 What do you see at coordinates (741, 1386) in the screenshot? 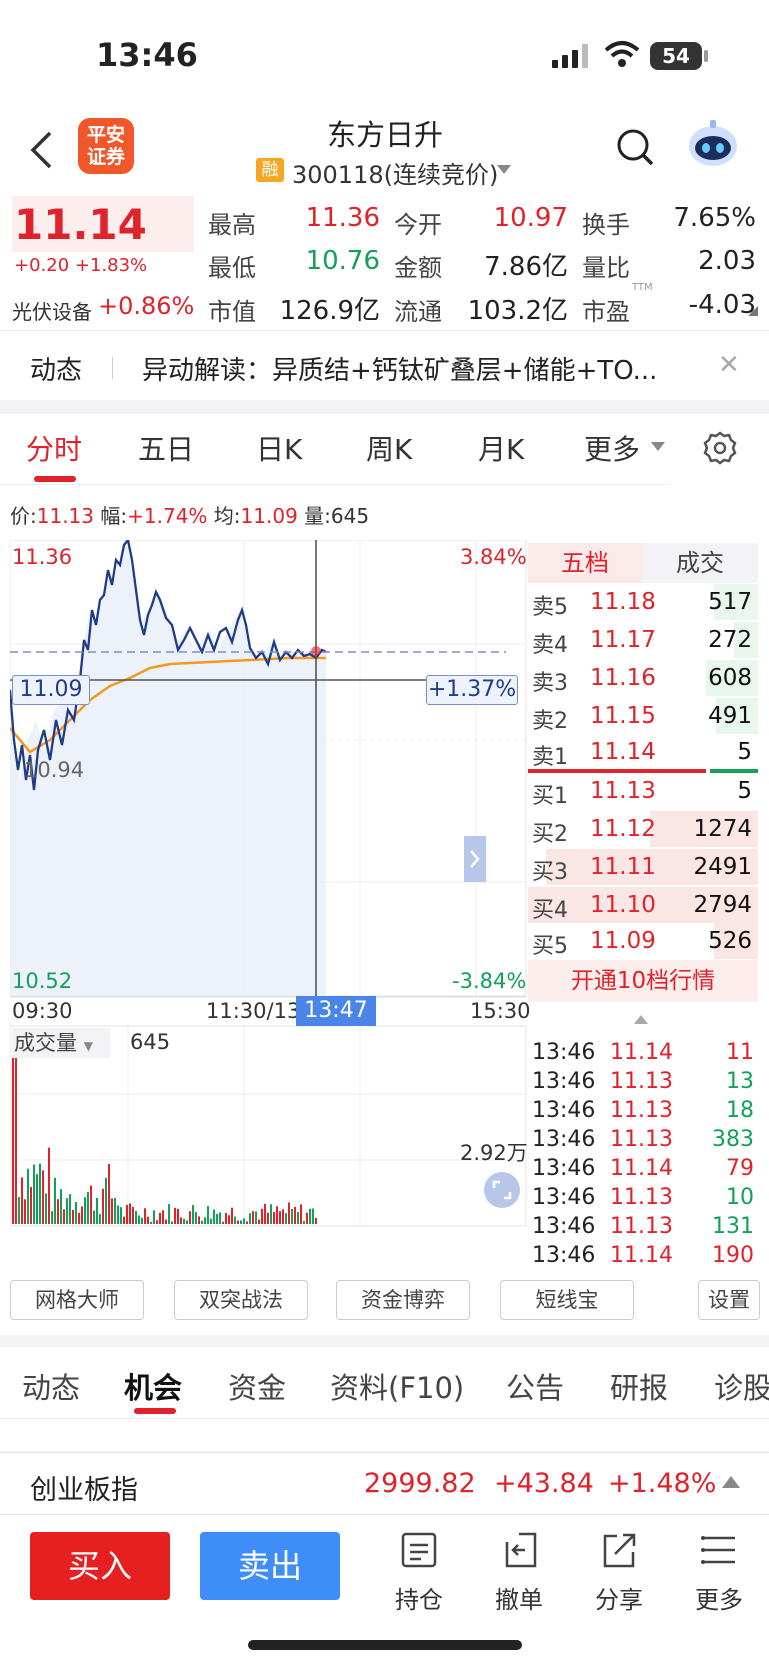
I see `tab-diagnosis: 诊股` at bounding box center [741, 1386].